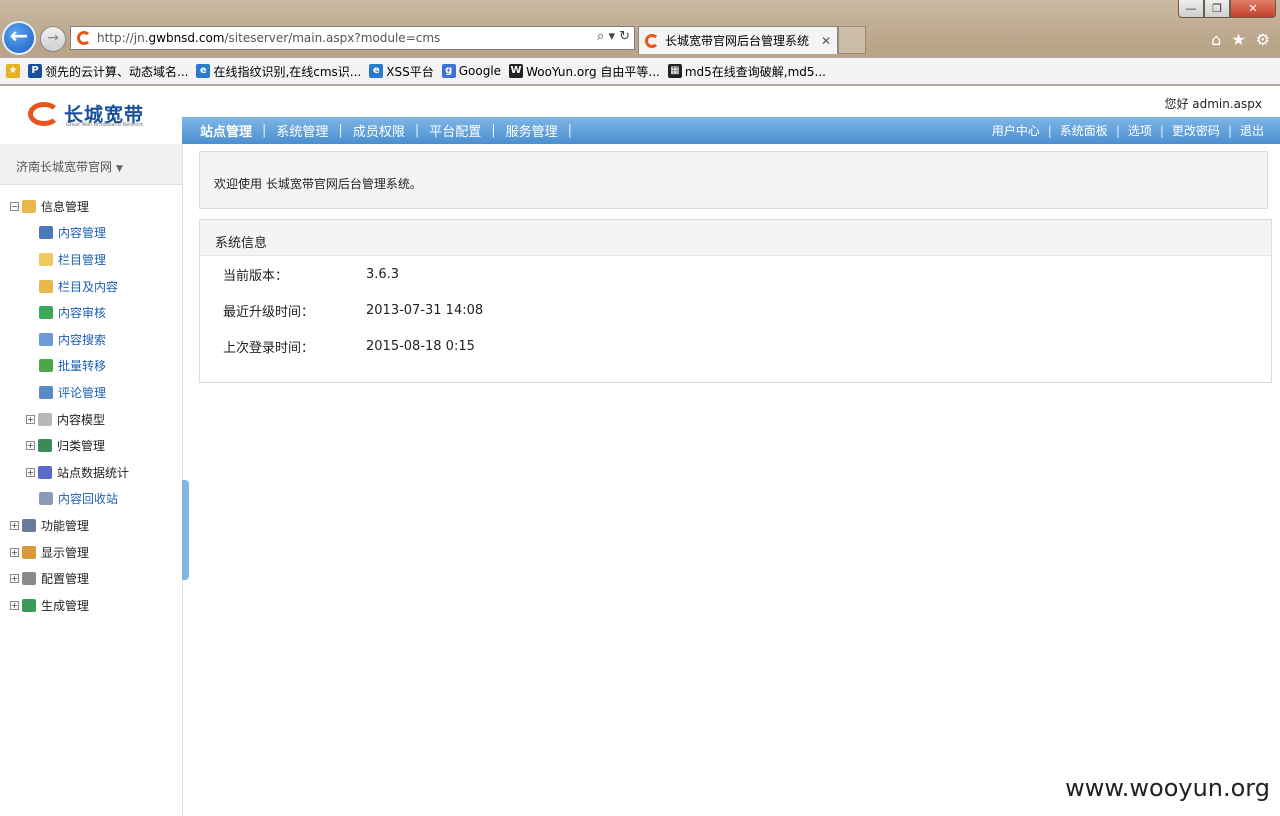 This screenshot has height=816, width=1280. Describe the element at coordinates (256, 276) in the screenshot. I see `info-label: 当前版本：` at that location.